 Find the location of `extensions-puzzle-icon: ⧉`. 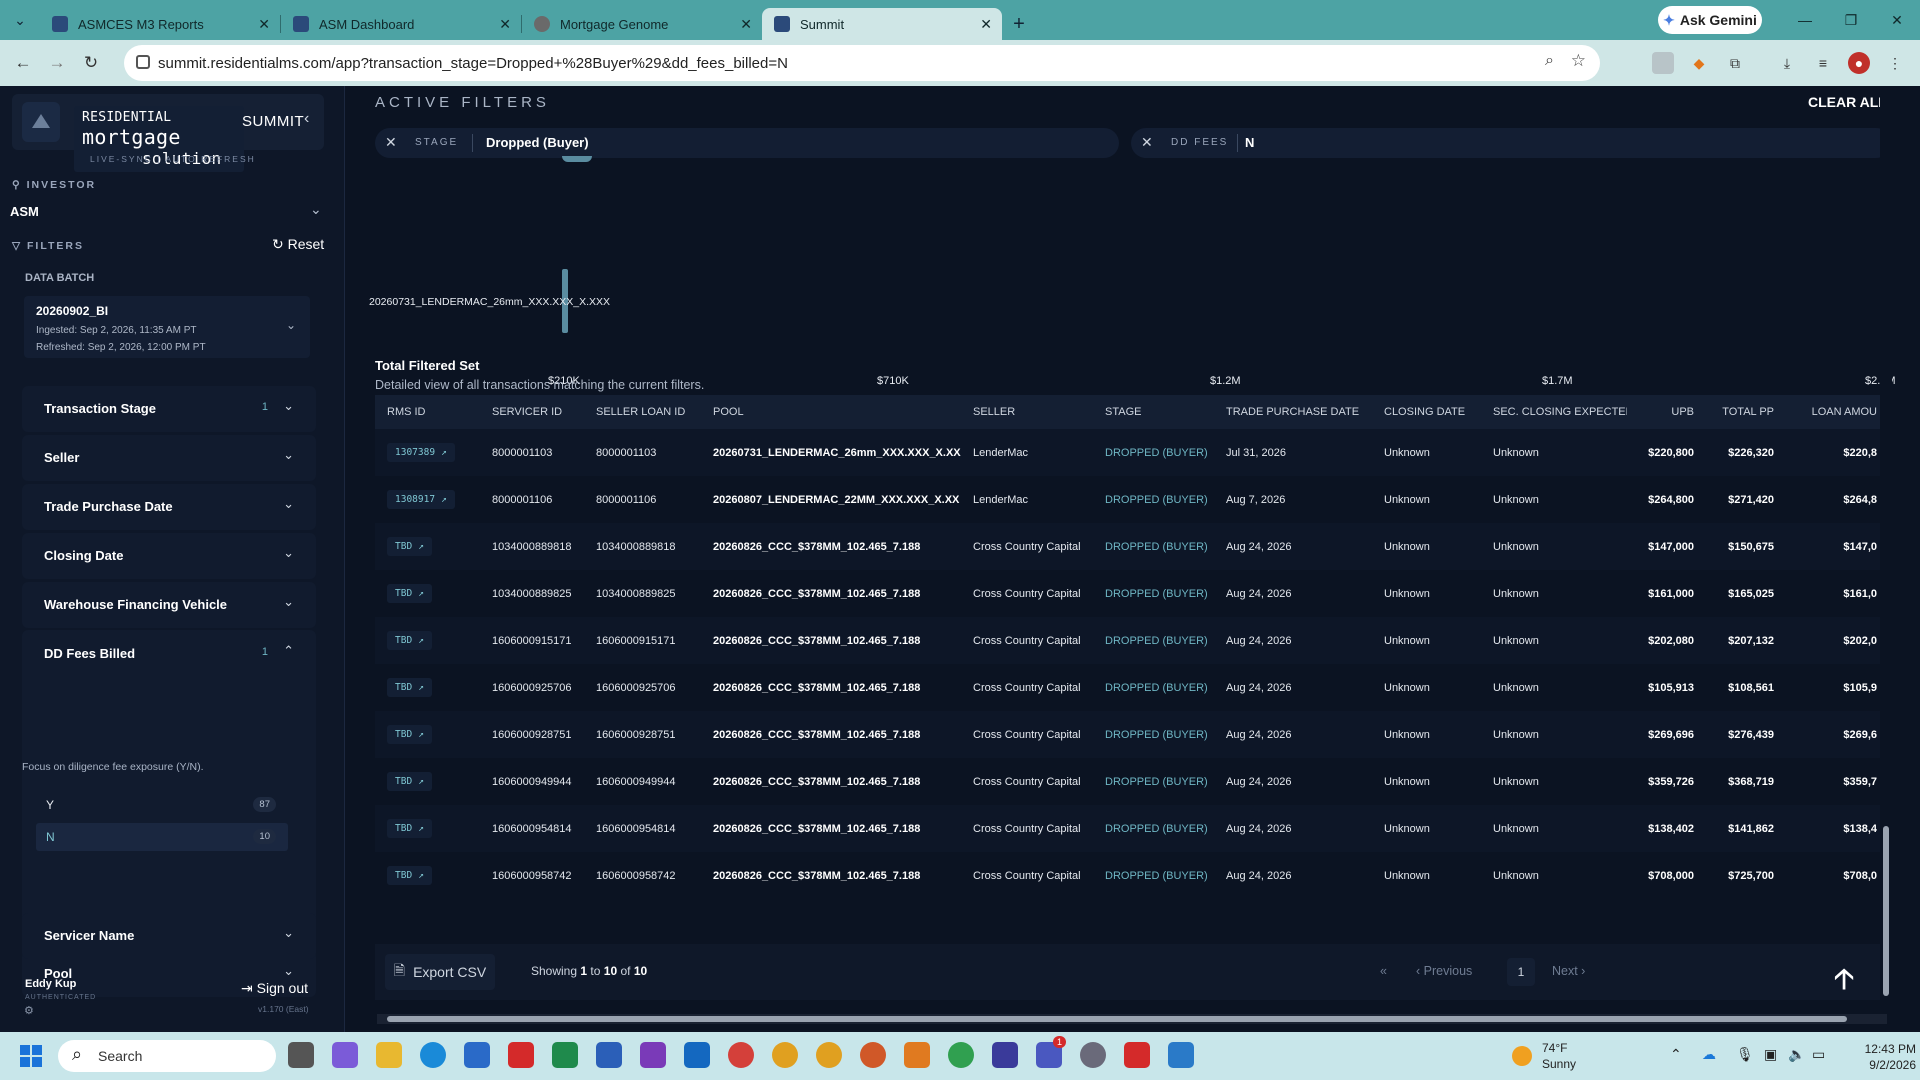

extensions-puzzle-icon: ⧉ is located at coordinates (1735, 63).